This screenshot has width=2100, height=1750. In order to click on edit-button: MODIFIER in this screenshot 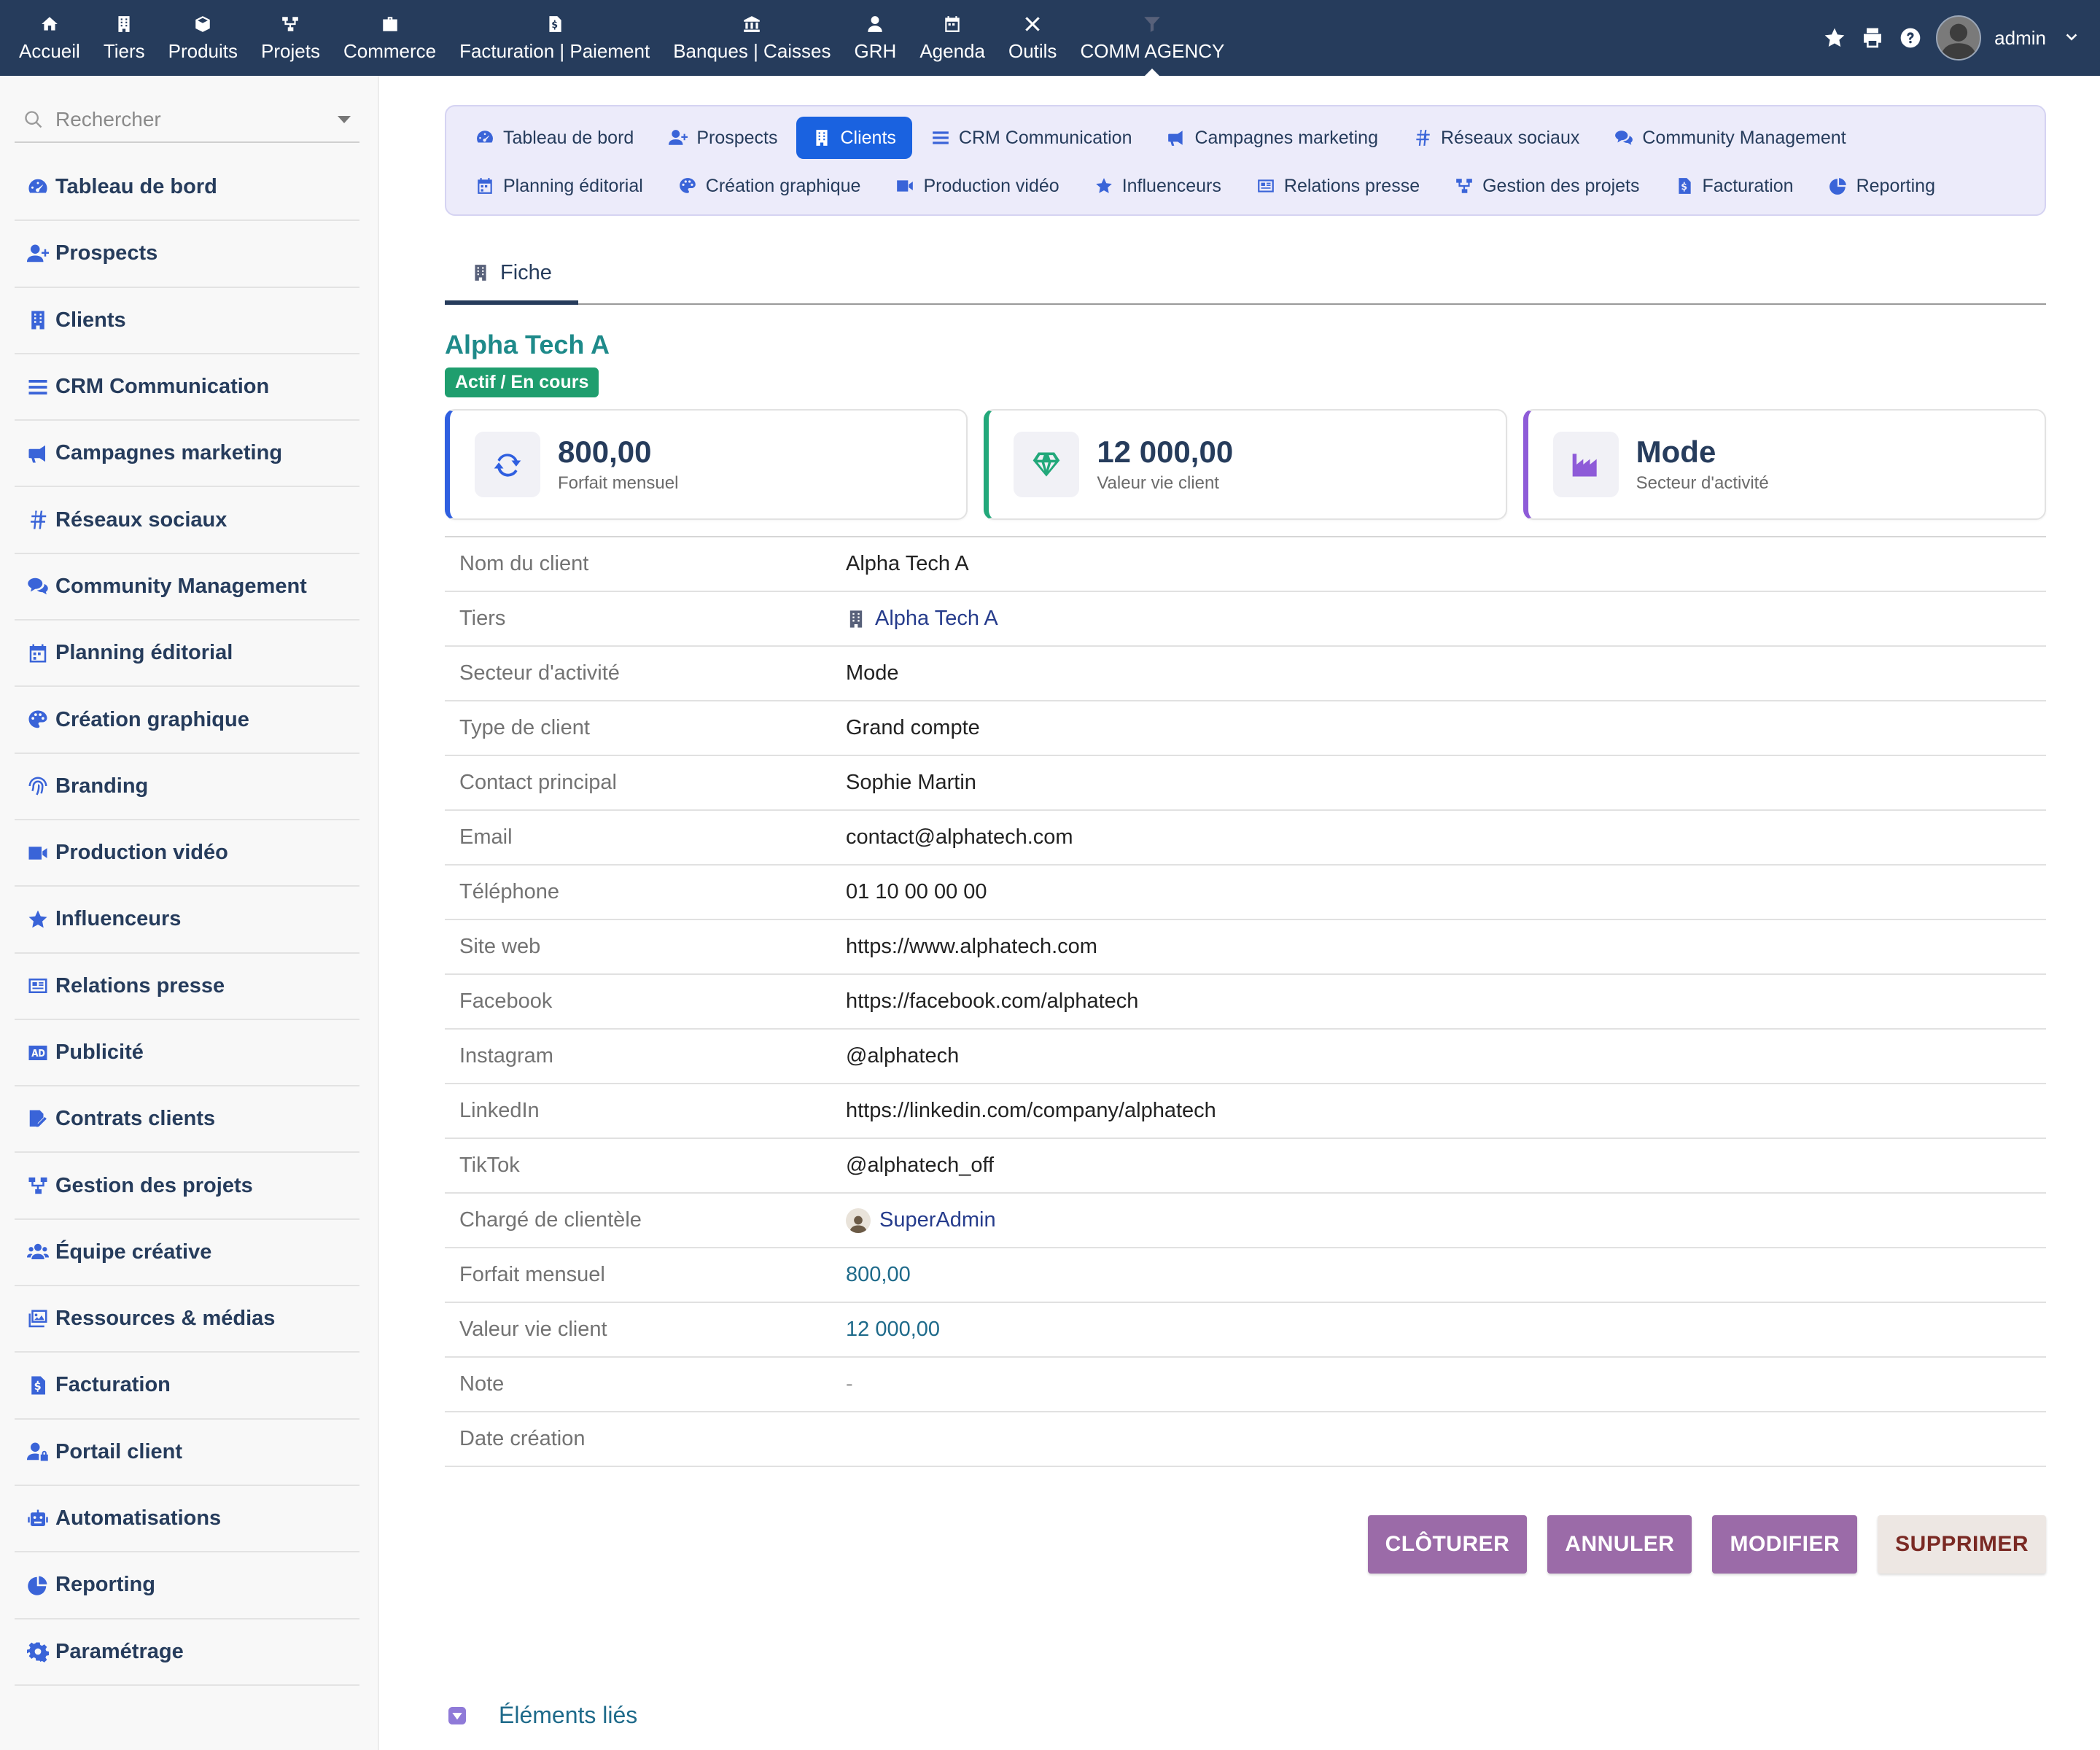, I will do `click(1785, 1544)`.